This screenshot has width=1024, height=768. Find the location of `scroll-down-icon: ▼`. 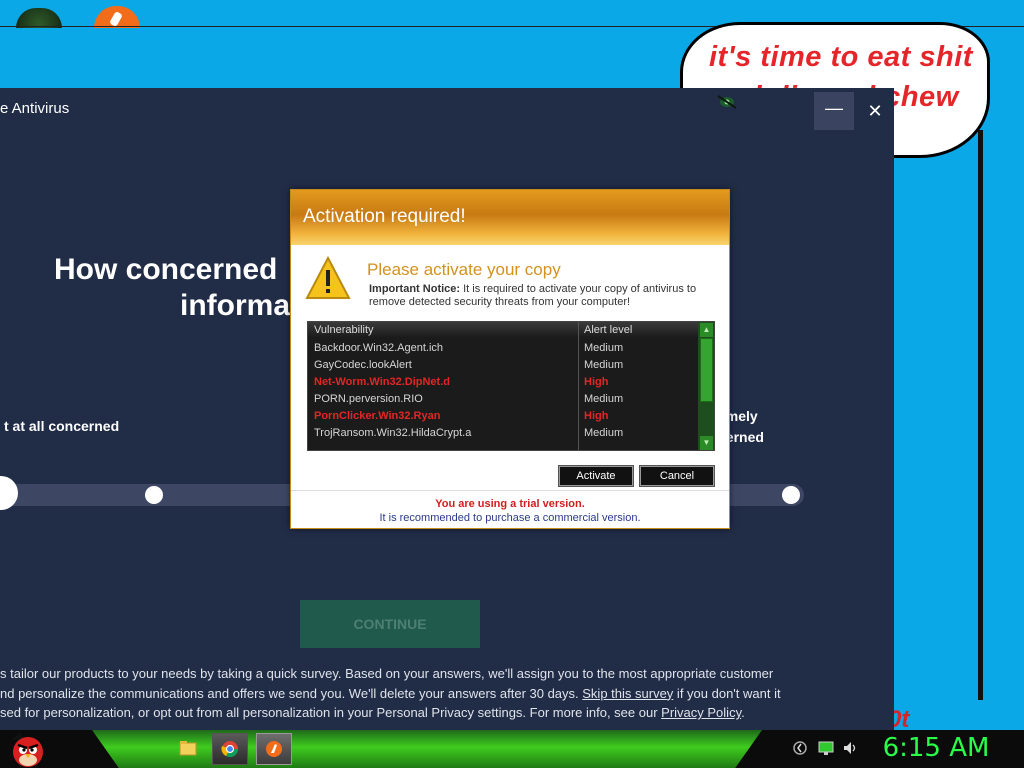

scroll-down-icon: ▼ is located at coordinates (706, 443).